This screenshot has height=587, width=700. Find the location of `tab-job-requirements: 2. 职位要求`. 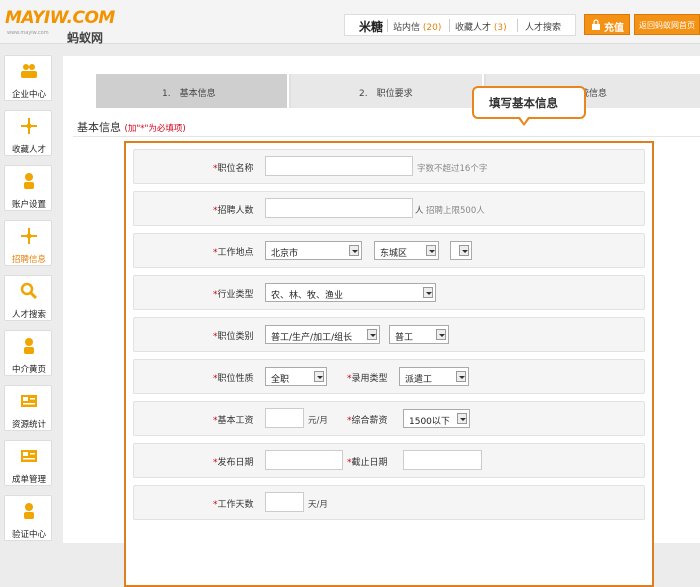

tab-job-requirements: 2. 职位要求 is located at coordinates (387, 91).